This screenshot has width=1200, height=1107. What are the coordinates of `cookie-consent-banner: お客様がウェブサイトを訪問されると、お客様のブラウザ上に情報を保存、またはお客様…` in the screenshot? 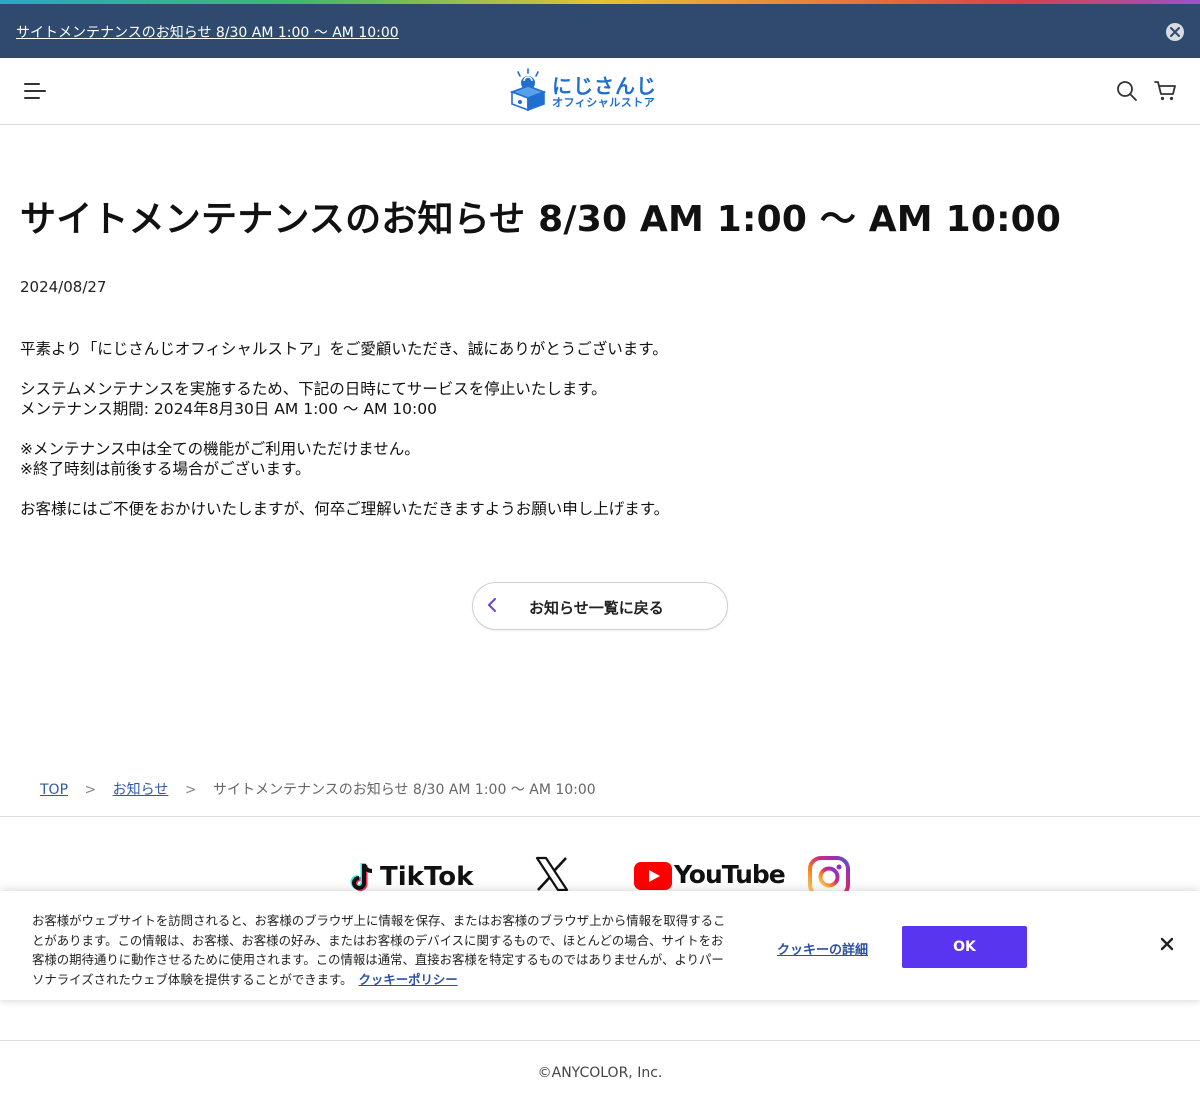 It's located at (600, 945).